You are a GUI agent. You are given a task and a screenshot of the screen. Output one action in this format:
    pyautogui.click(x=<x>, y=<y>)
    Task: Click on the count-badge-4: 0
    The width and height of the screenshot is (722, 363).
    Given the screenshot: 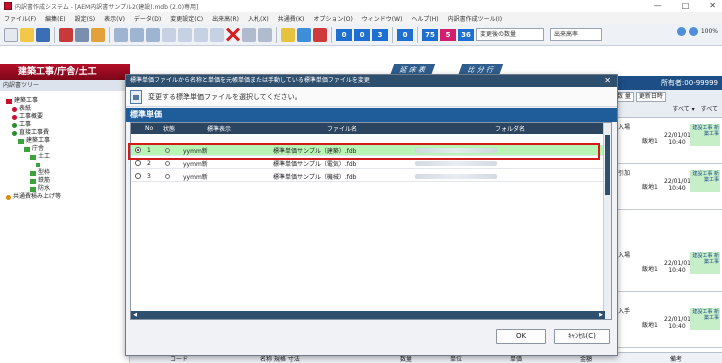 What is the action you would take?
    pyautogui.click(x=405, y=34)
    